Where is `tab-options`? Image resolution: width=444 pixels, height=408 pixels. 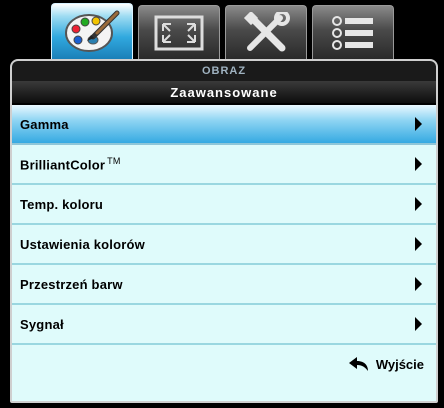
tab-options is located at coordinates (353, 32).